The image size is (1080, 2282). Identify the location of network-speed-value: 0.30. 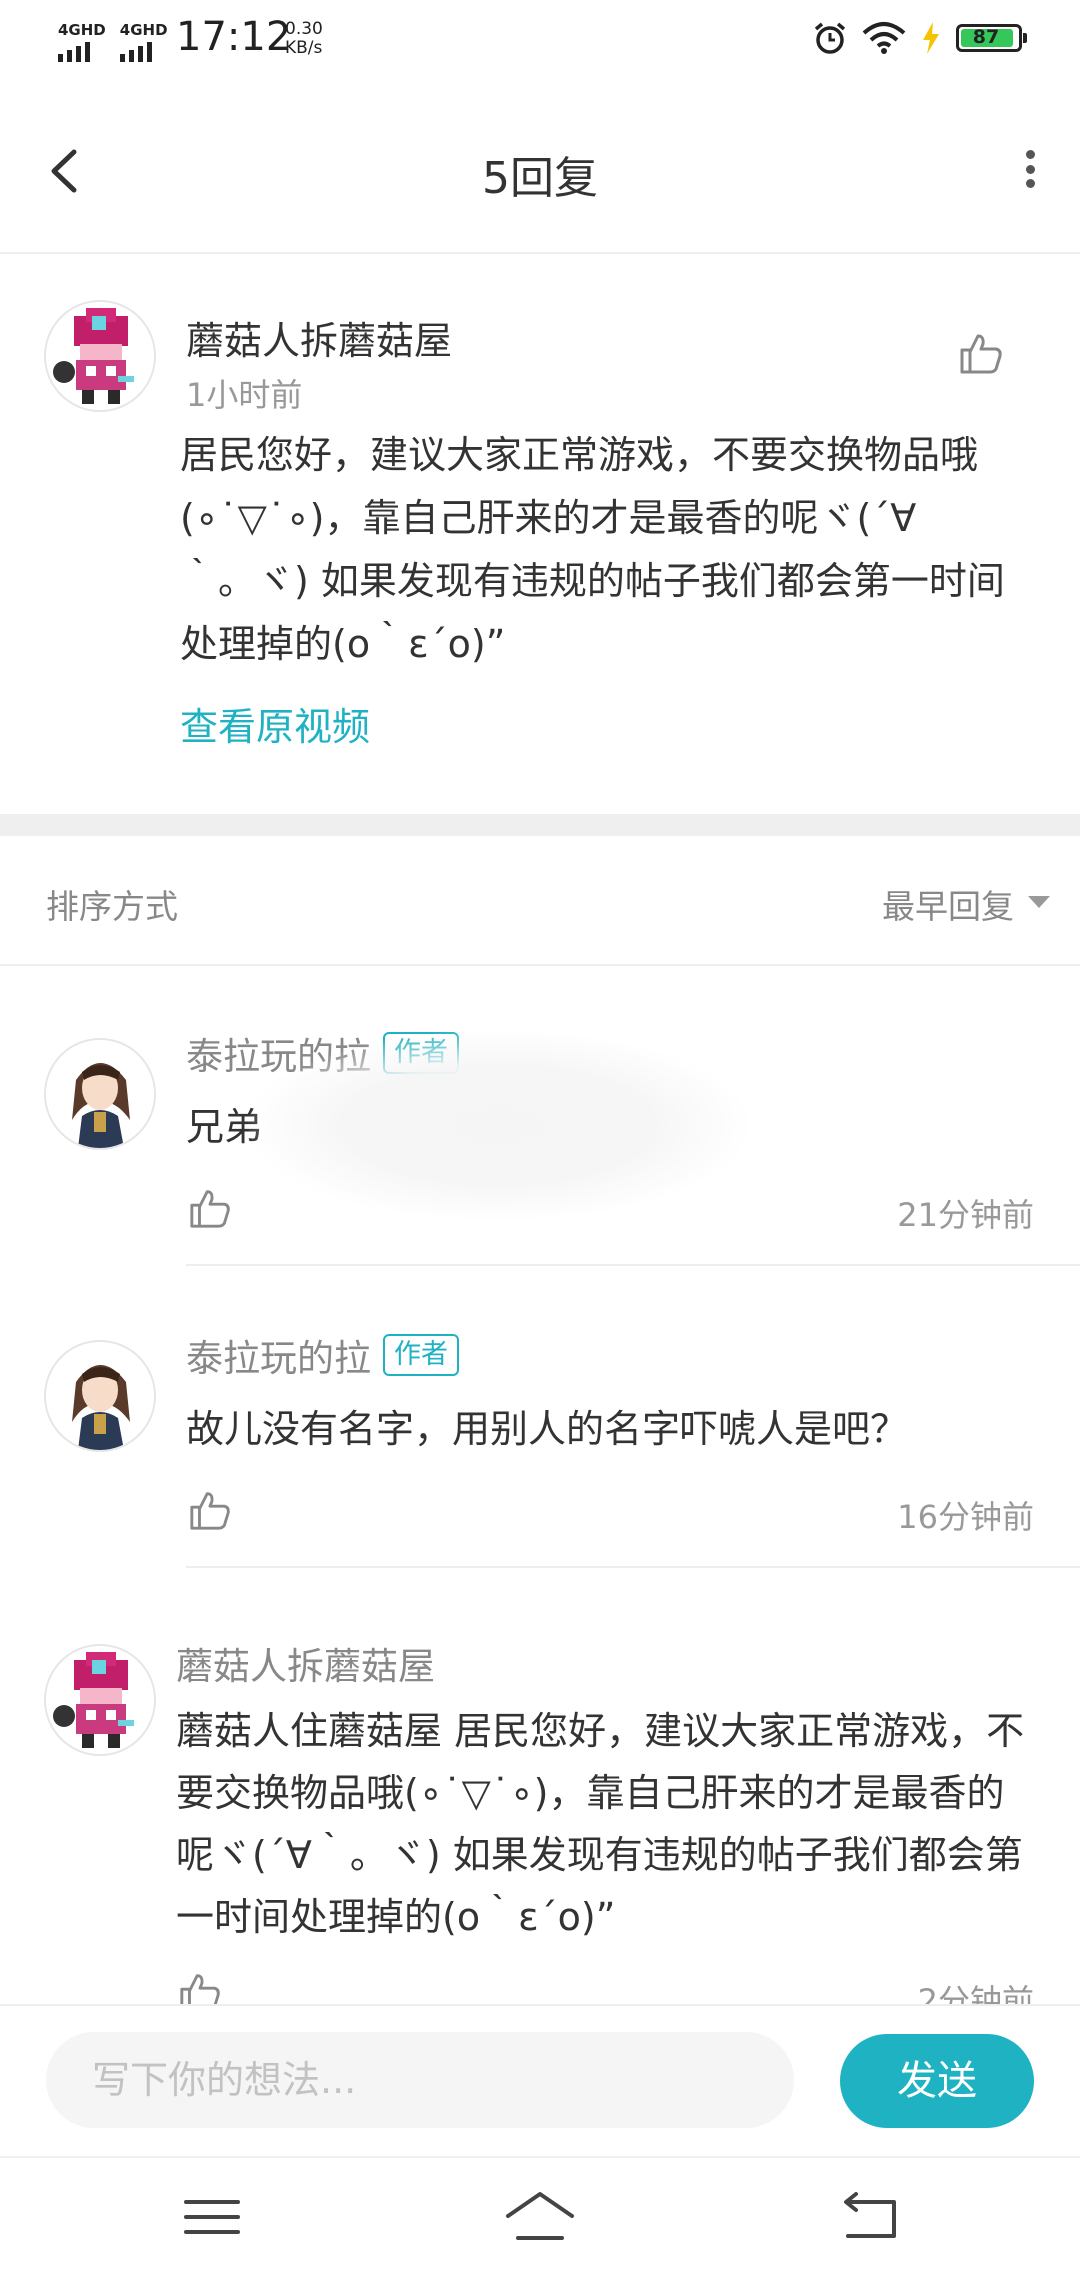
(304, 29).